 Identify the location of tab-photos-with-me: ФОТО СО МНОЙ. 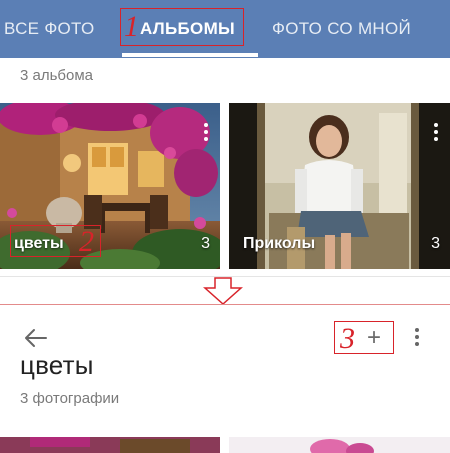
(341, 29).